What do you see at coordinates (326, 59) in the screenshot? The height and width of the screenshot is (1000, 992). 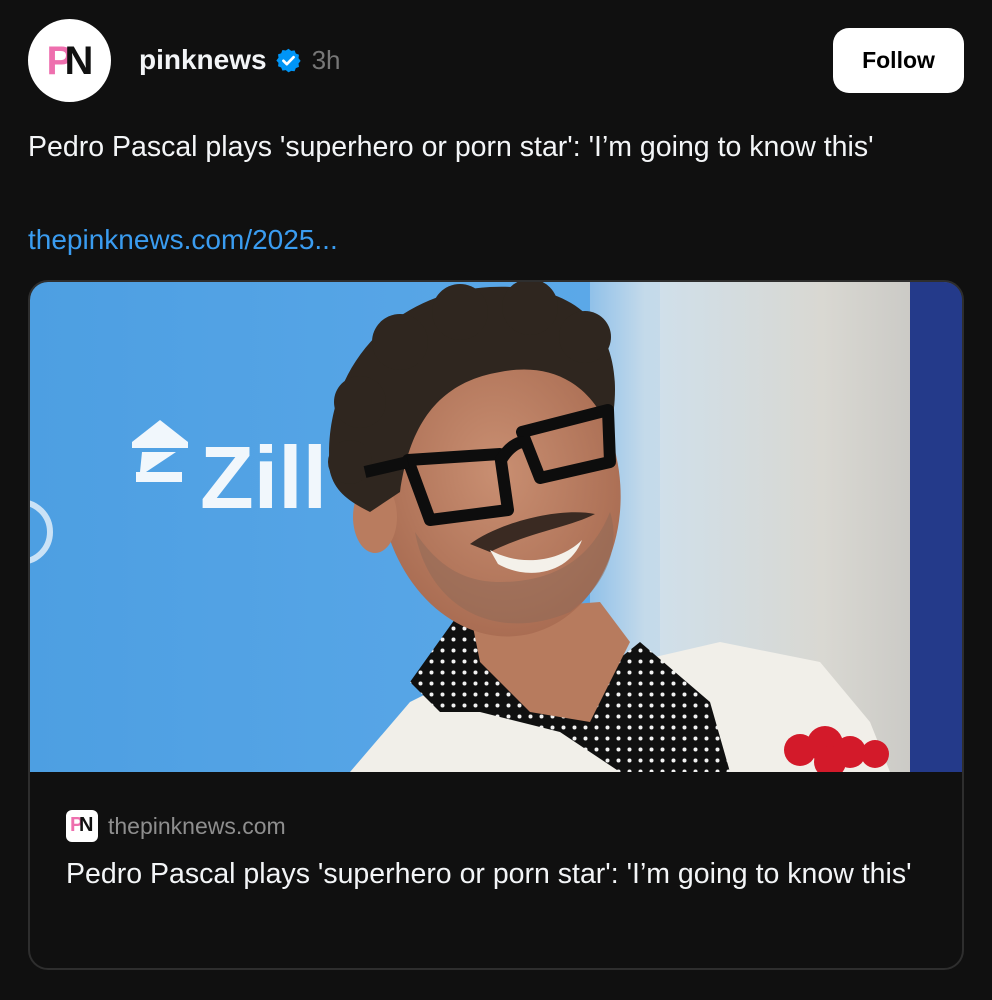 I see `post-timestamp: 3h` at bounding box center [326, 59].